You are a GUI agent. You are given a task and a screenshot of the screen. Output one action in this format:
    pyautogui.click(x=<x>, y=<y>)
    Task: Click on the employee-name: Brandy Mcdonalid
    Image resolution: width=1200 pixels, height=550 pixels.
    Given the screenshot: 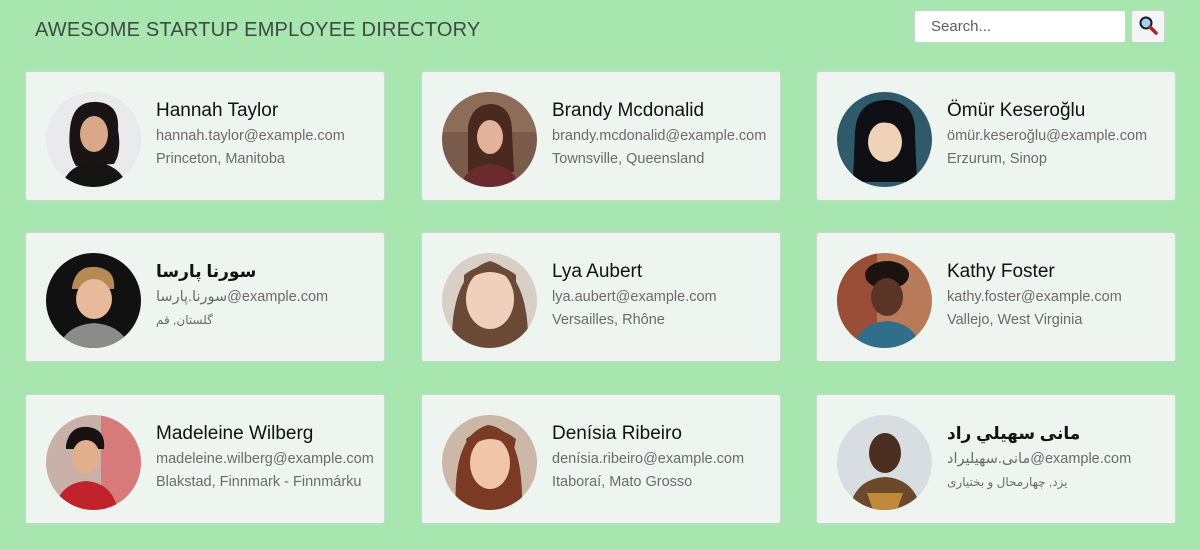 What is the action you would take?
    pyautogui.click(x=628, y=110)
    